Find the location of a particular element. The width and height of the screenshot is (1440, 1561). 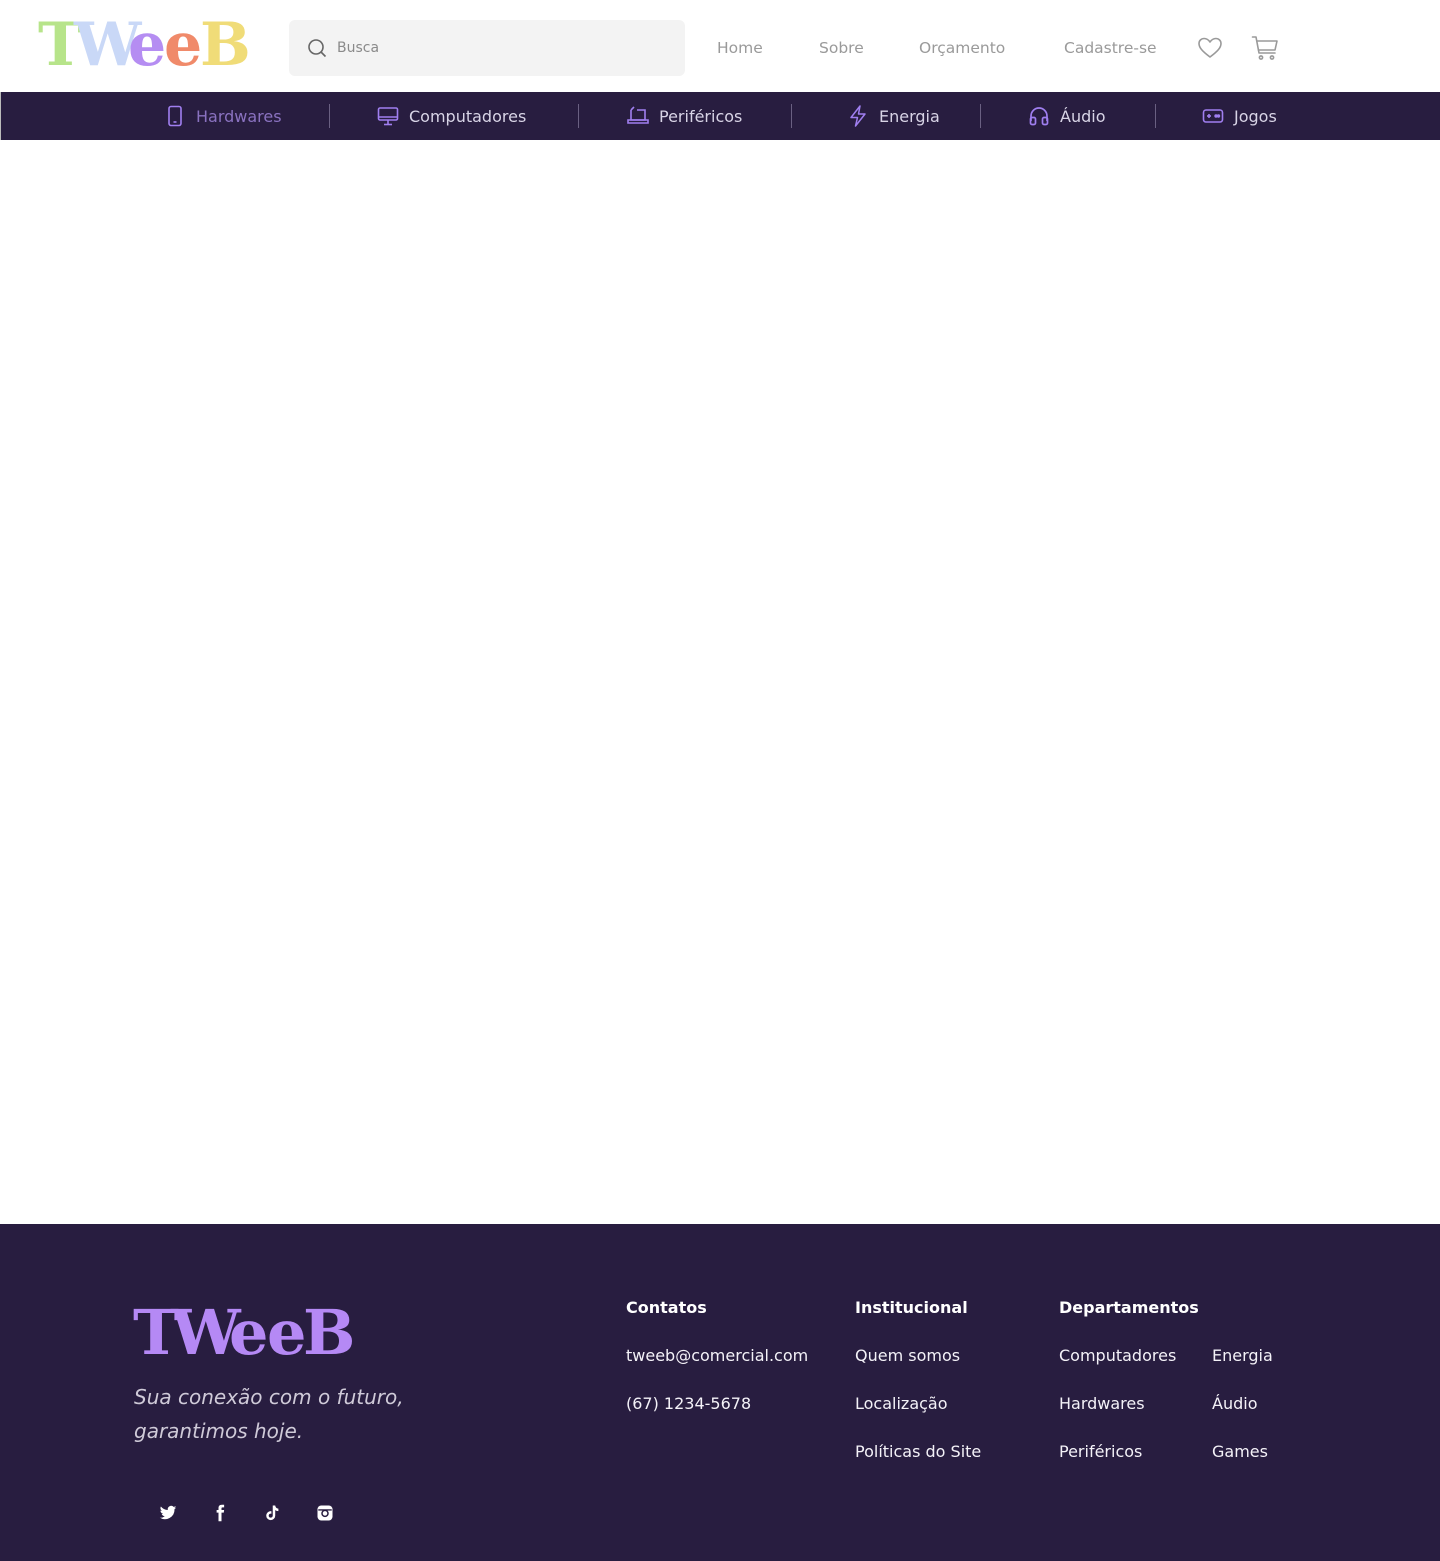

category-label: Hardwares is located at coordinates (239, 116).